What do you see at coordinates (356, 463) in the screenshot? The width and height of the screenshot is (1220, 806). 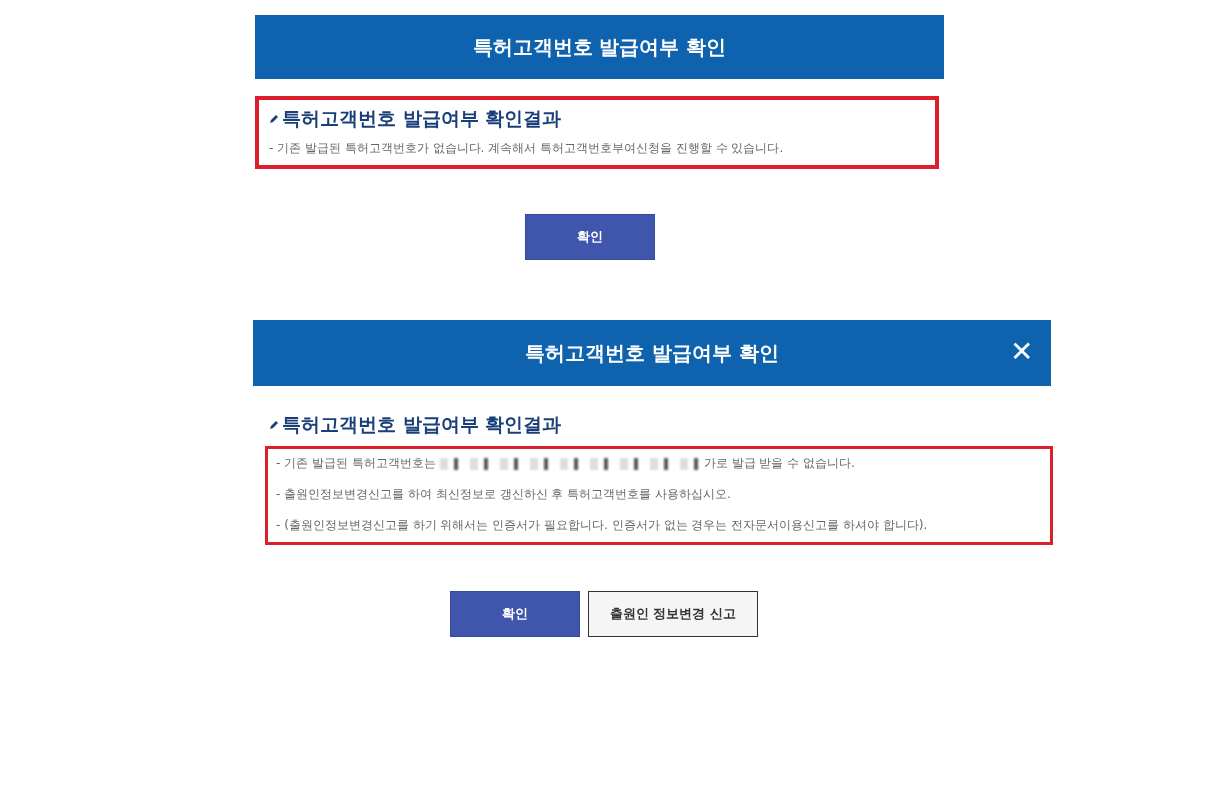 I see `message-text: - 기존 발급된 특허고객번호는` at bounding box center [356, 463].